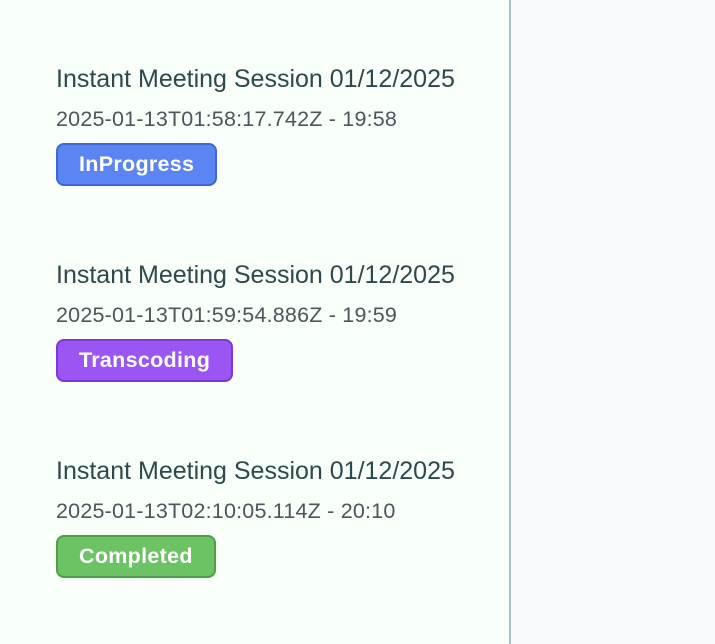  I want to click on status-badge: Completed, so click(136, 556).